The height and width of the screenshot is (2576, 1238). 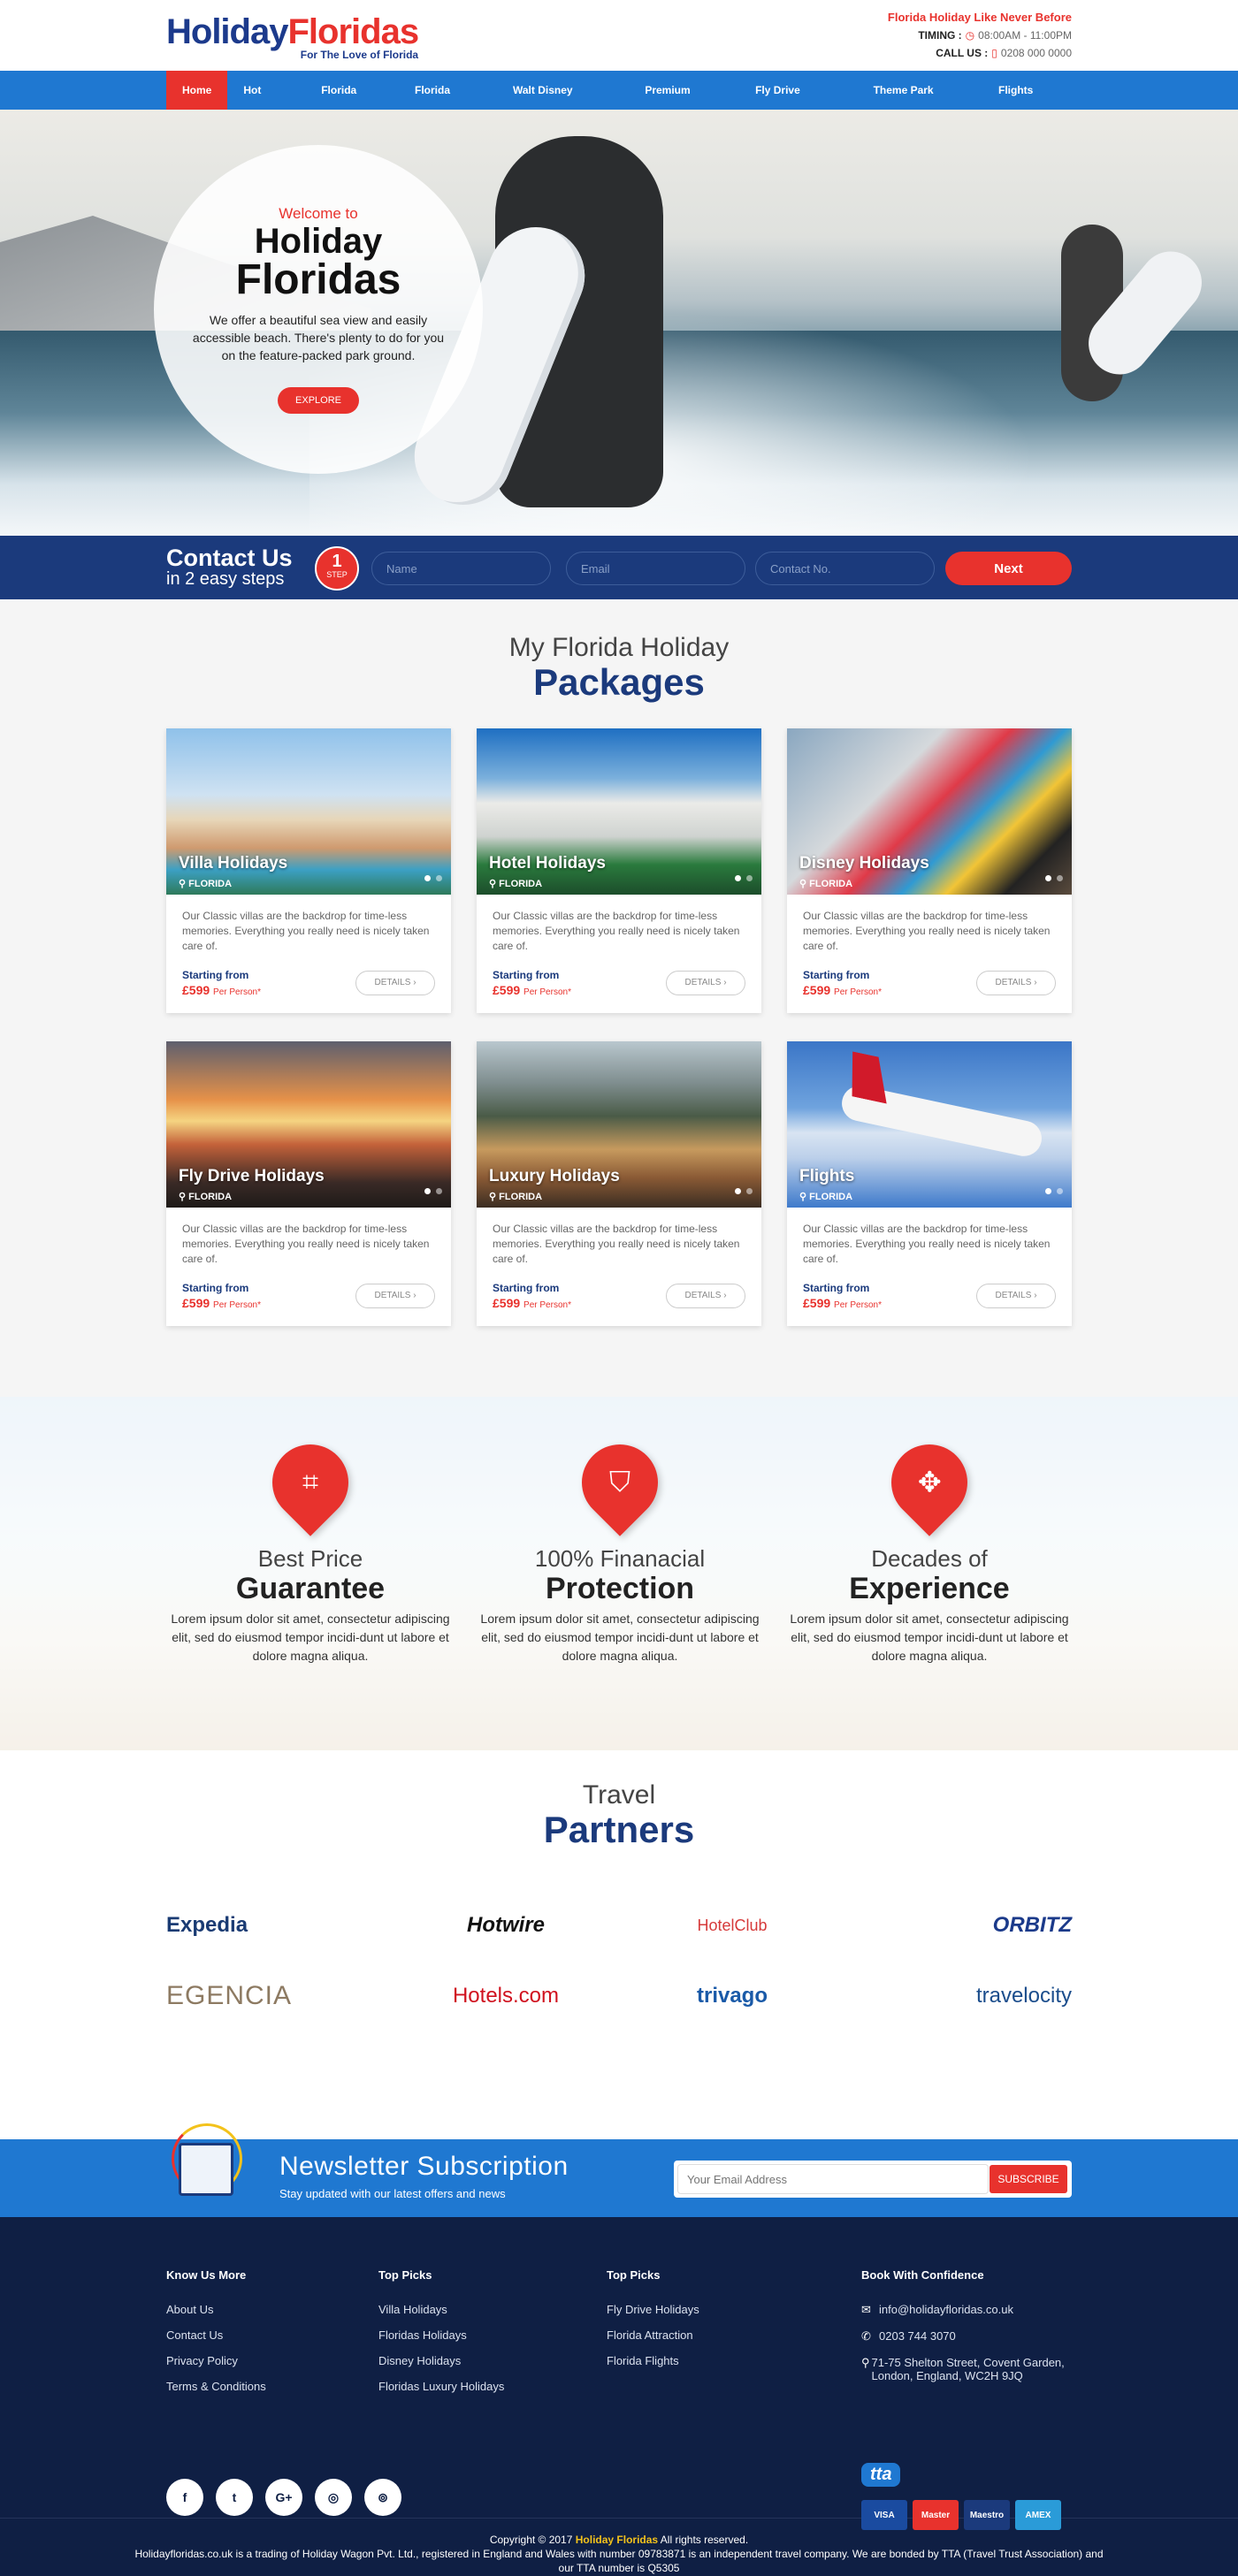 I want to click on footer-phone: 0203 744 3070, so click(x=917, y=2336).